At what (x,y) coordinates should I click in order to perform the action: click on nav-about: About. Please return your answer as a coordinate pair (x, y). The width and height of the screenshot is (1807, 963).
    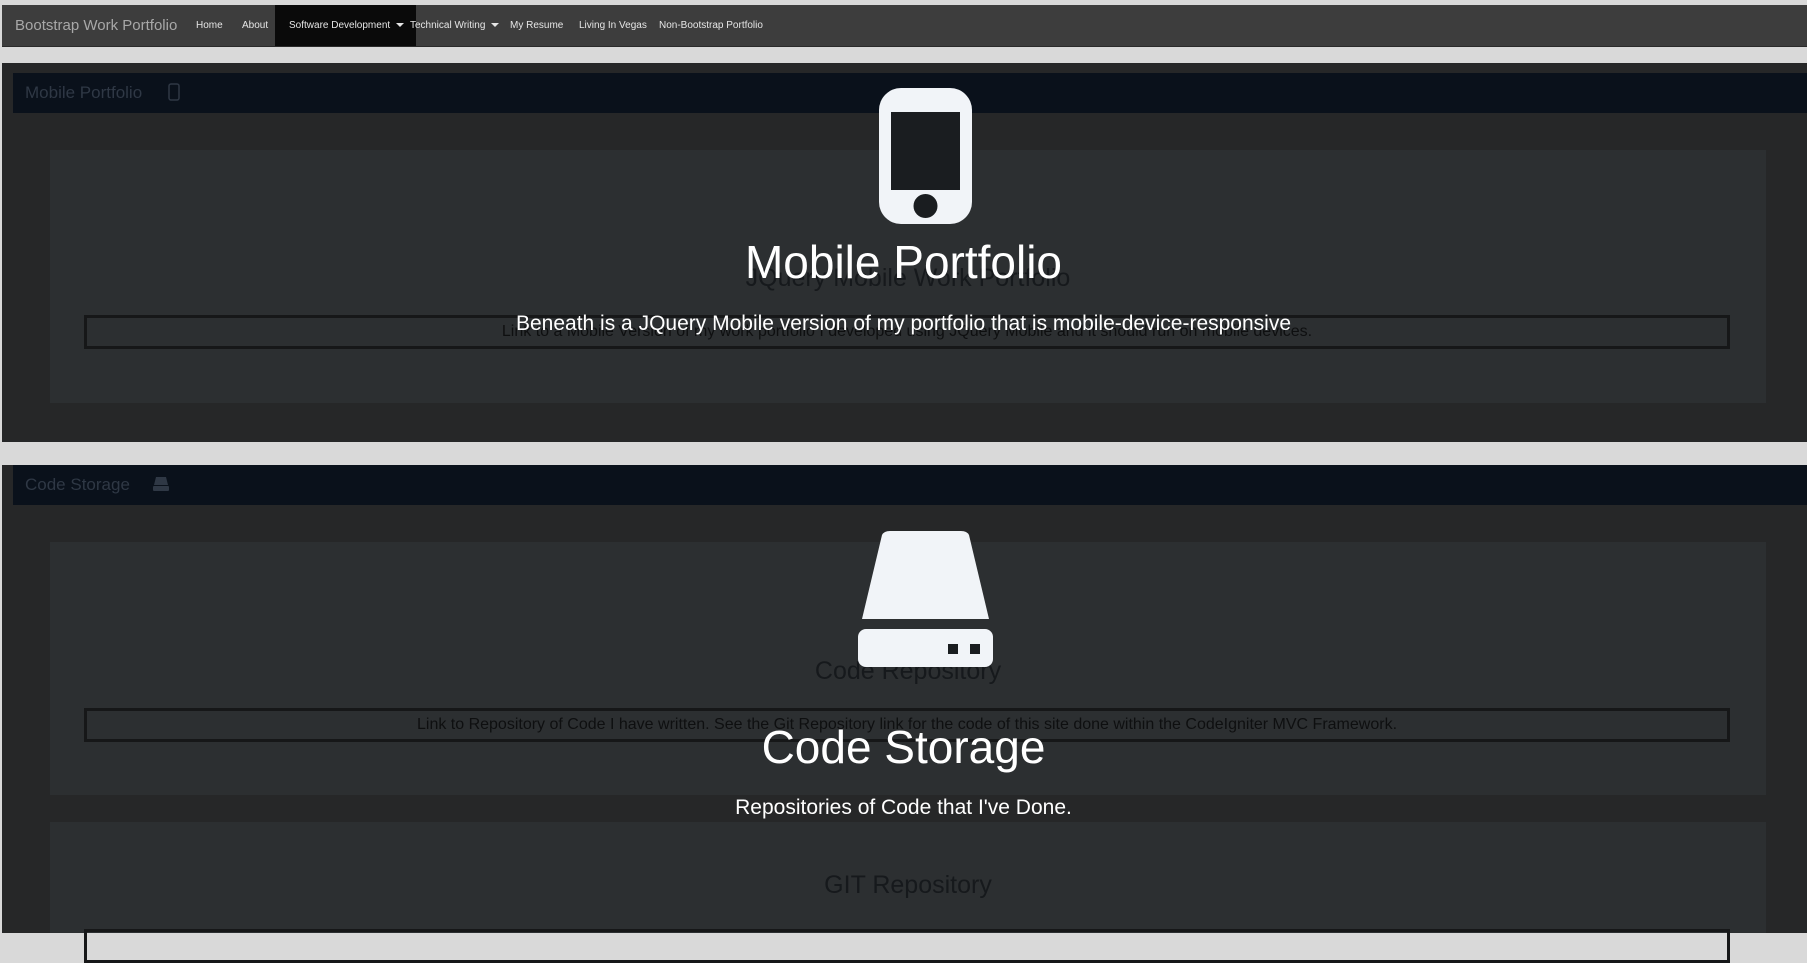
    Looking at the image, I should click on (255, 25).